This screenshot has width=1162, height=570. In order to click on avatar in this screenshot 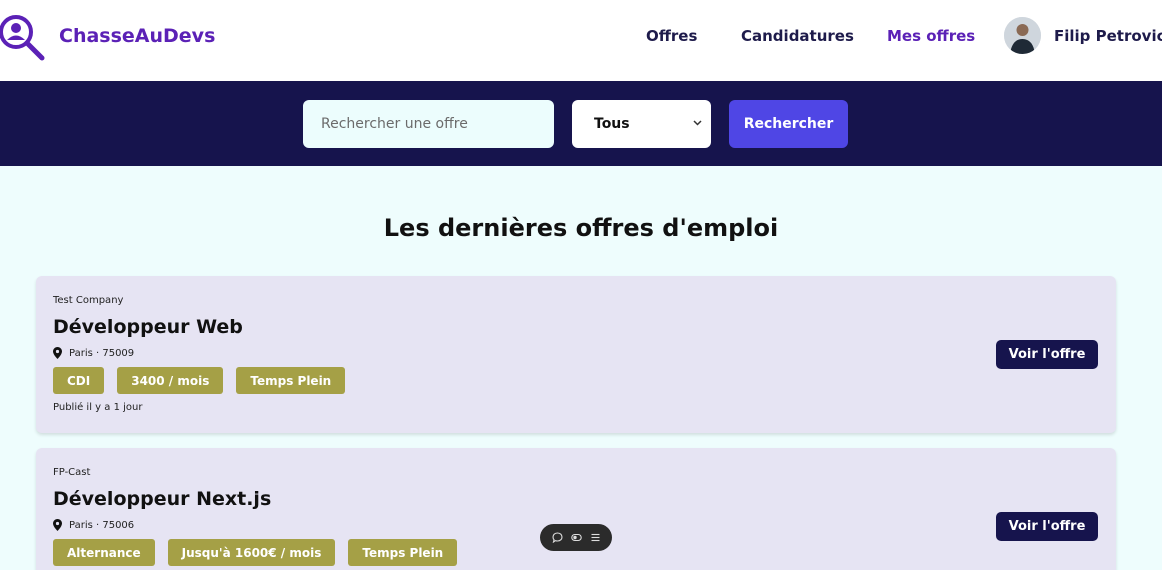, I will do `click(1022, 35)`.